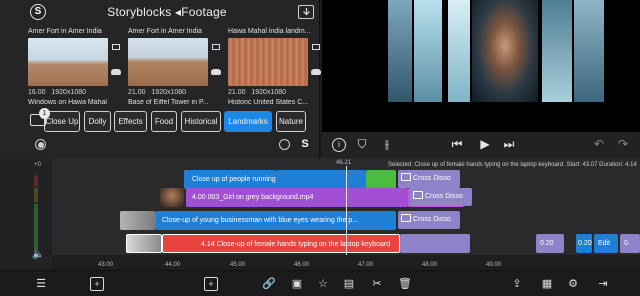  I want to click on media-thumb-meta: 16.00 1920x1080, so click(57, 92).